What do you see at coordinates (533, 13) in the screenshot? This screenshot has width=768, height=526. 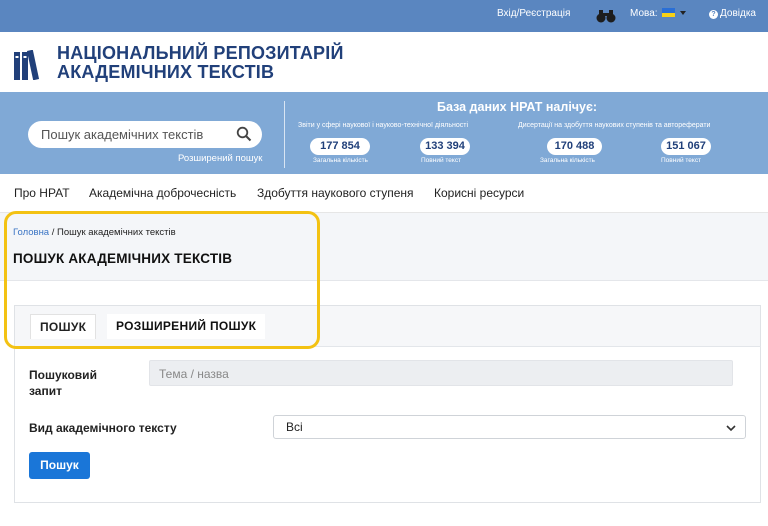 I see `login-link: Вхід/Реєстрація` at bounding box center [533, 13].